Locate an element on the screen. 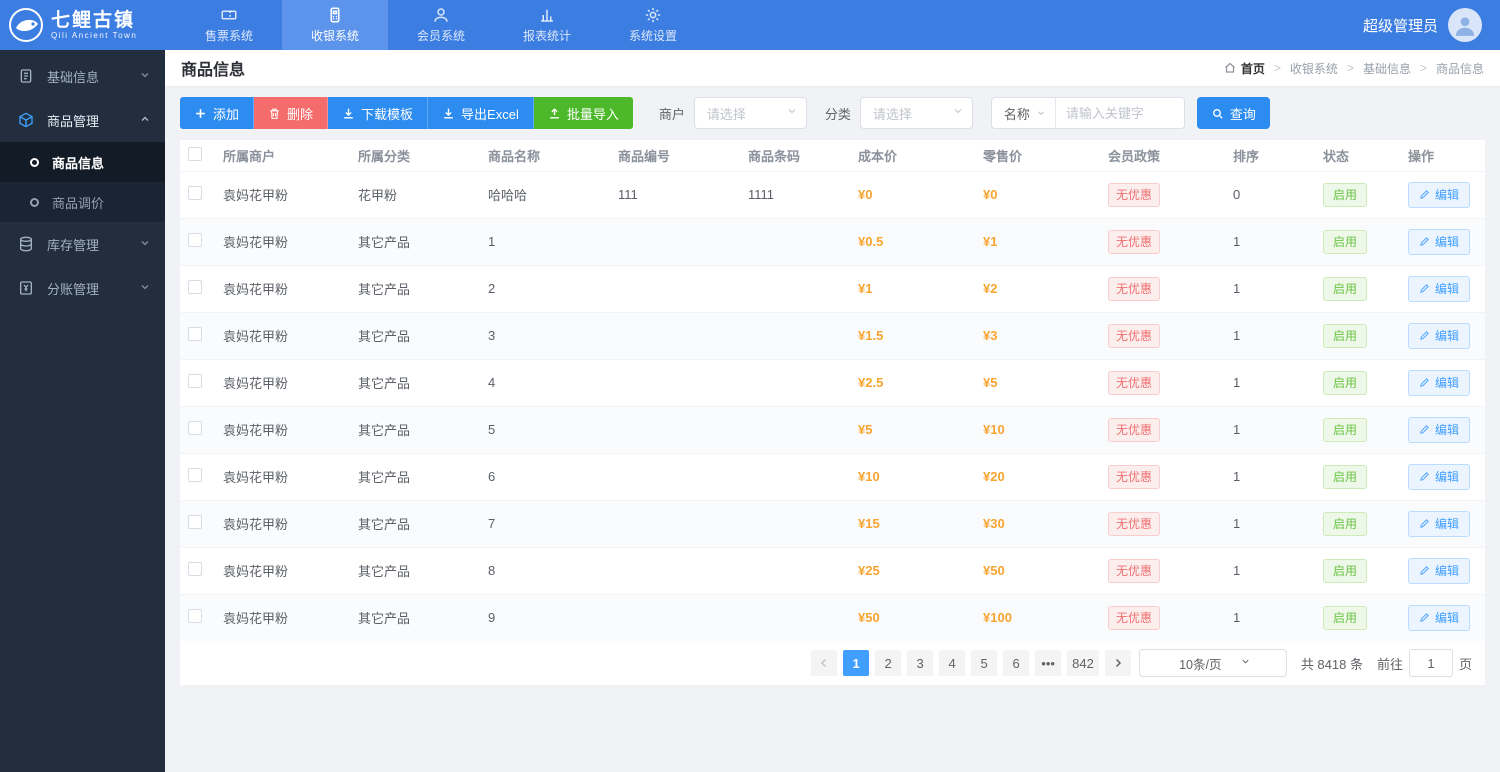  cell-cost-price: ¥2.5 is located at coordinates (912, 382).